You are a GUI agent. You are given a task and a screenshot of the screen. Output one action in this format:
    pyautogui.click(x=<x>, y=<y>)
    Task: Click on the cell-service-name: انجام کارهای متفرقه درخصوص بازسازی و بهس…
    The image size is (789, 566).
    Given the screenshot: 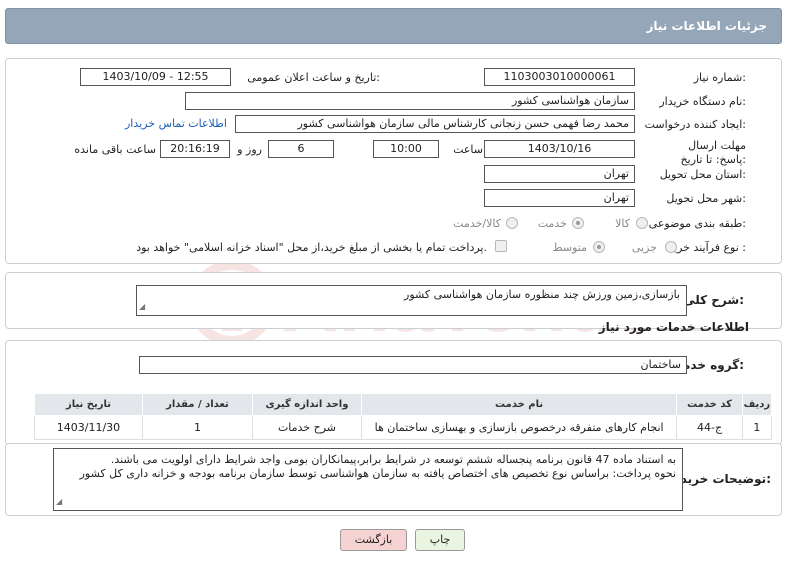 What is the action you would take?
    pyautogui.click(x=519, y=427)
    